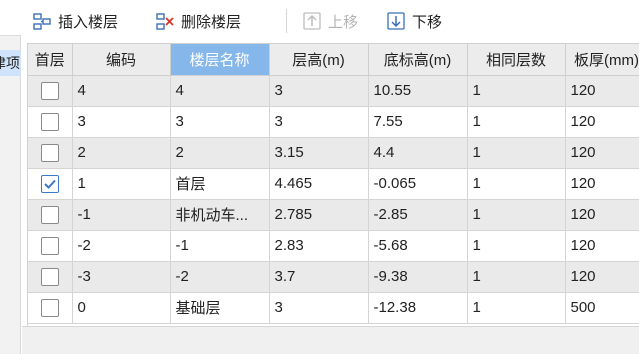 The height and width of the screenshot is (354, 639). Describe the element at coordinates (121, 308) in the screenshot. I see `code-cell: 0` at that location.